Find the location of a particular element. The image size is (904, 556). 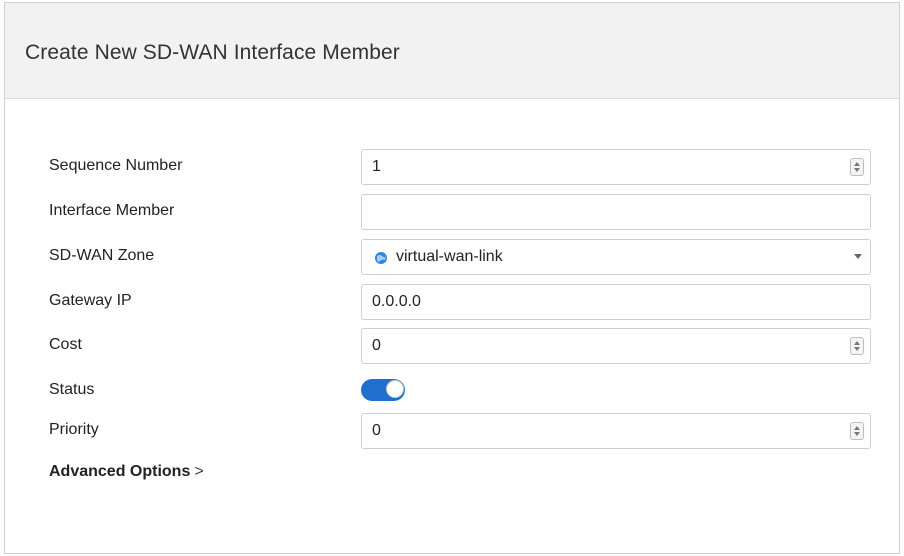

advanced-options-link: Advanced Options > is located at coordinates (126, 472).